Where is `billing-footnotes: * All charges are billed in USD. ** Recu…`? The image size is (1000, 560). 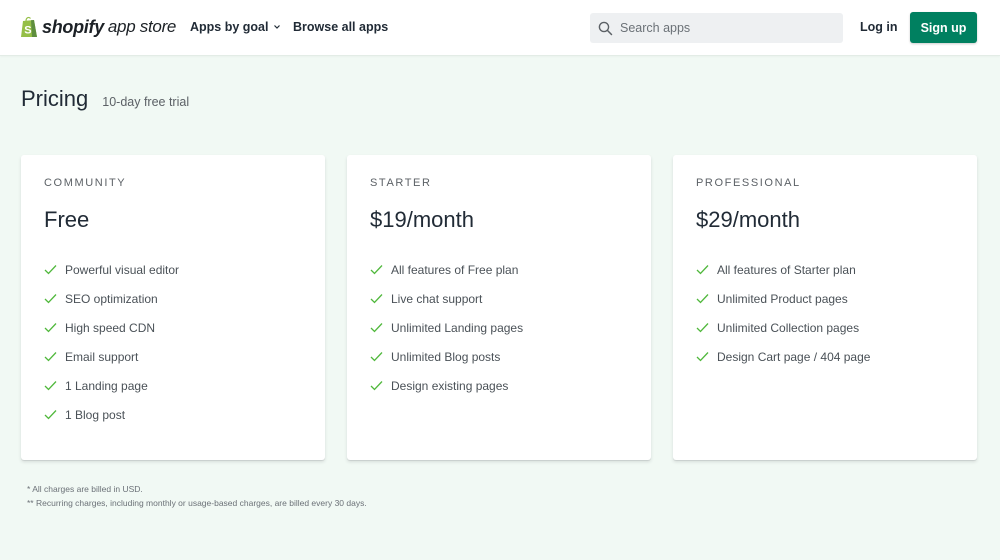
billing-footnotes: * All charges are billed in USD. ** Recu… is located at coordinates (197, 496).